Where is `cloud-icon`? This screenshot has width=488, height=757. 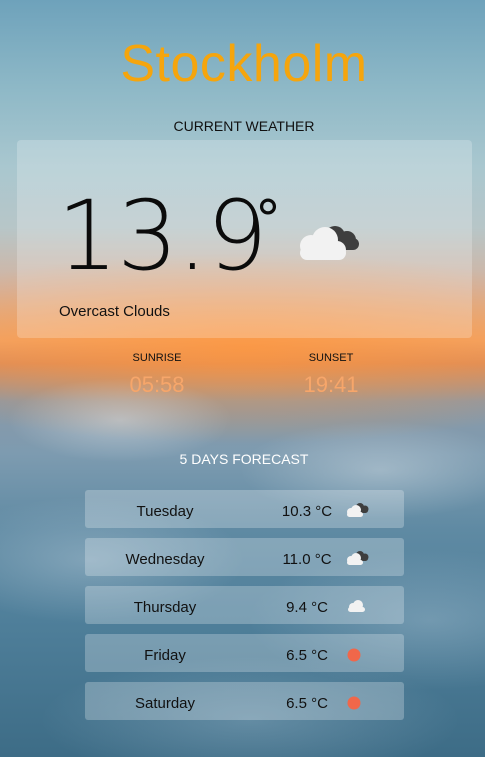
cloud-icon is located at coordinates (356, 606).